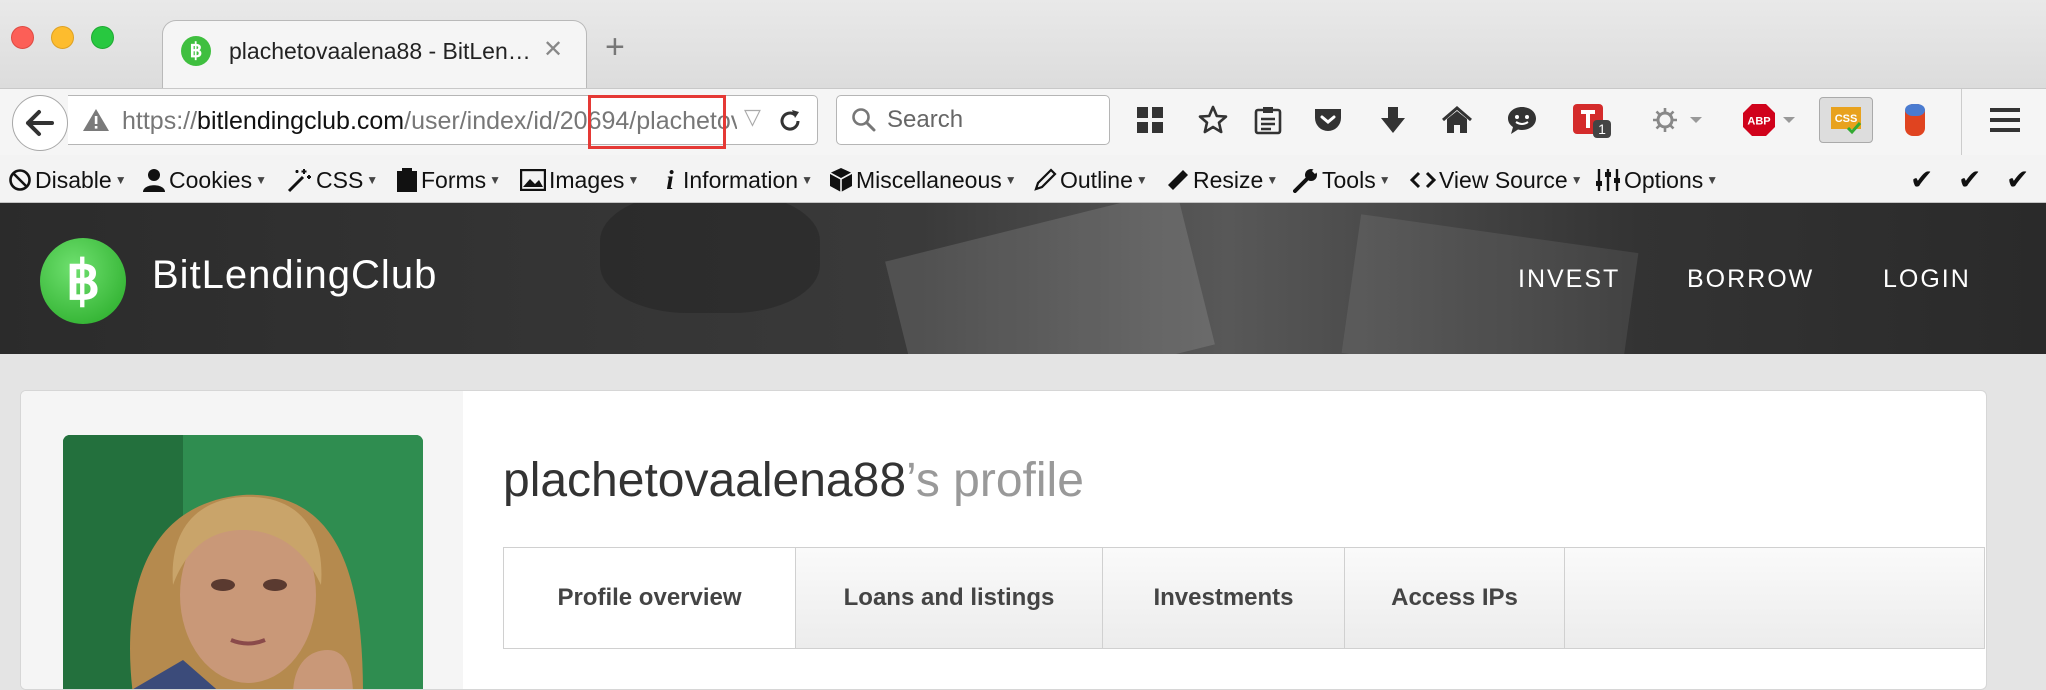 This screenshot has height=690, width=2046. What do you see at coordinates (96, 122) in the screenshot?
I see `warning-triangle-icon` at bounding box center [96, 122].